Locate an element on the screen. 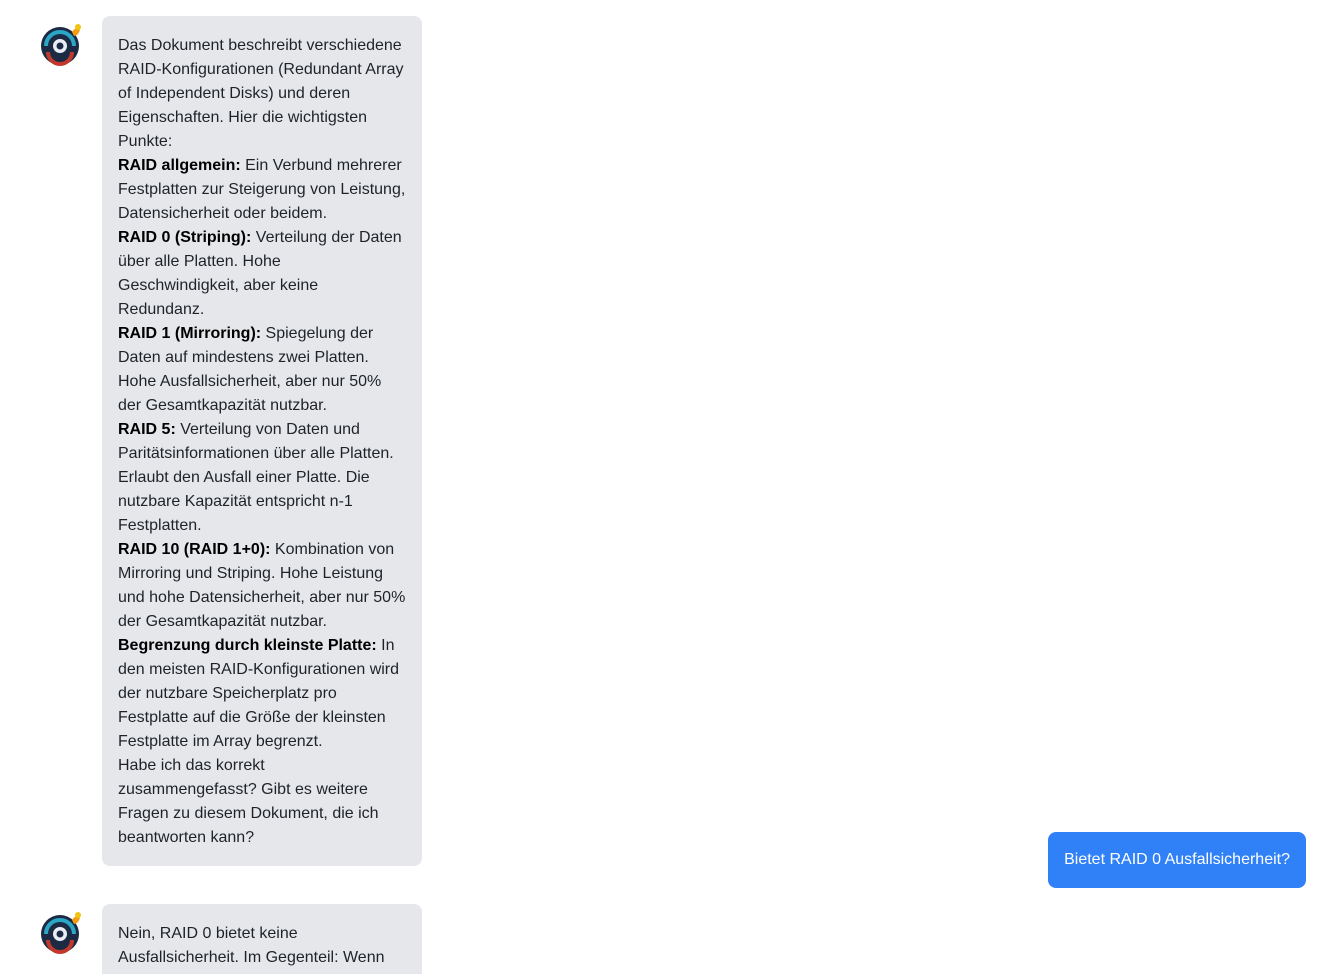  point-label: RAID 10 (RAID 1+0): is located at coordinates (194, 549).